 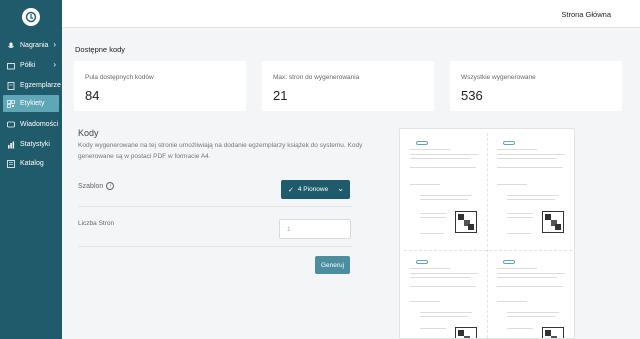 I want to click on top-bar: Strona Główna, so click(x=351, y=14).